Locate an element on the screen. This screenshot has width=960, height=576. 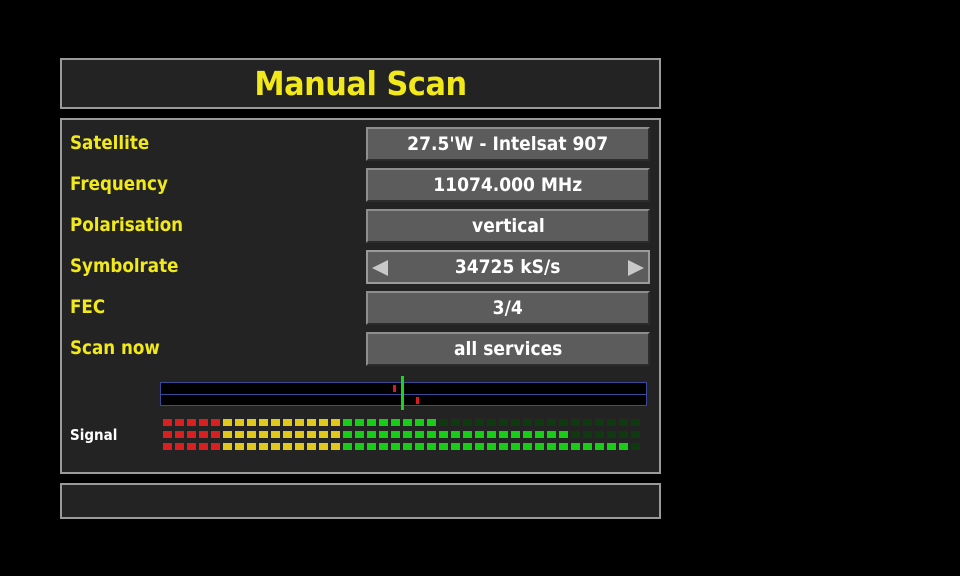
symbolrate-value: 34725 kS/s is located at coordinates (508, 267).